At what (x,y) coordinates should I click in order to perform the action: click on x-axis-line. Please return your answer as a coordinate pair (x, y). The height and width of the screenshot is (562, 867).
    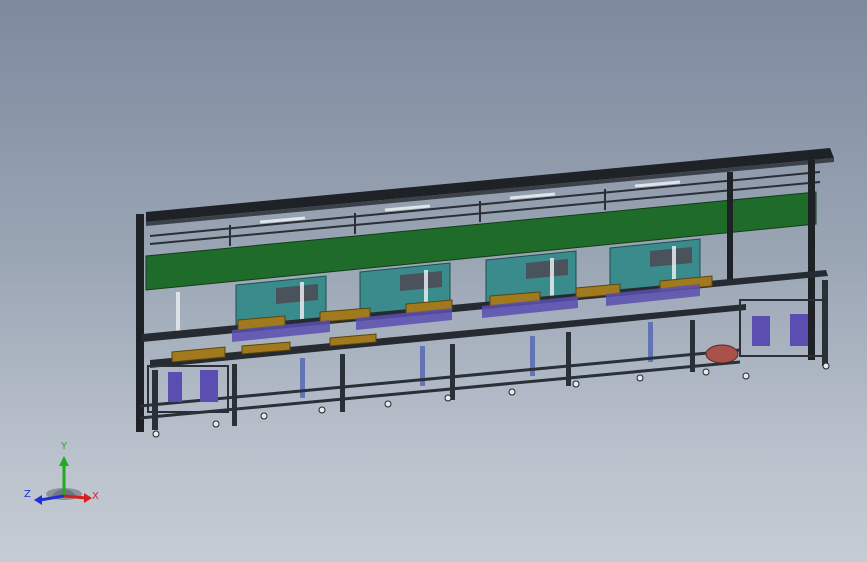
    Looking at the image, I should click on (75, 497).